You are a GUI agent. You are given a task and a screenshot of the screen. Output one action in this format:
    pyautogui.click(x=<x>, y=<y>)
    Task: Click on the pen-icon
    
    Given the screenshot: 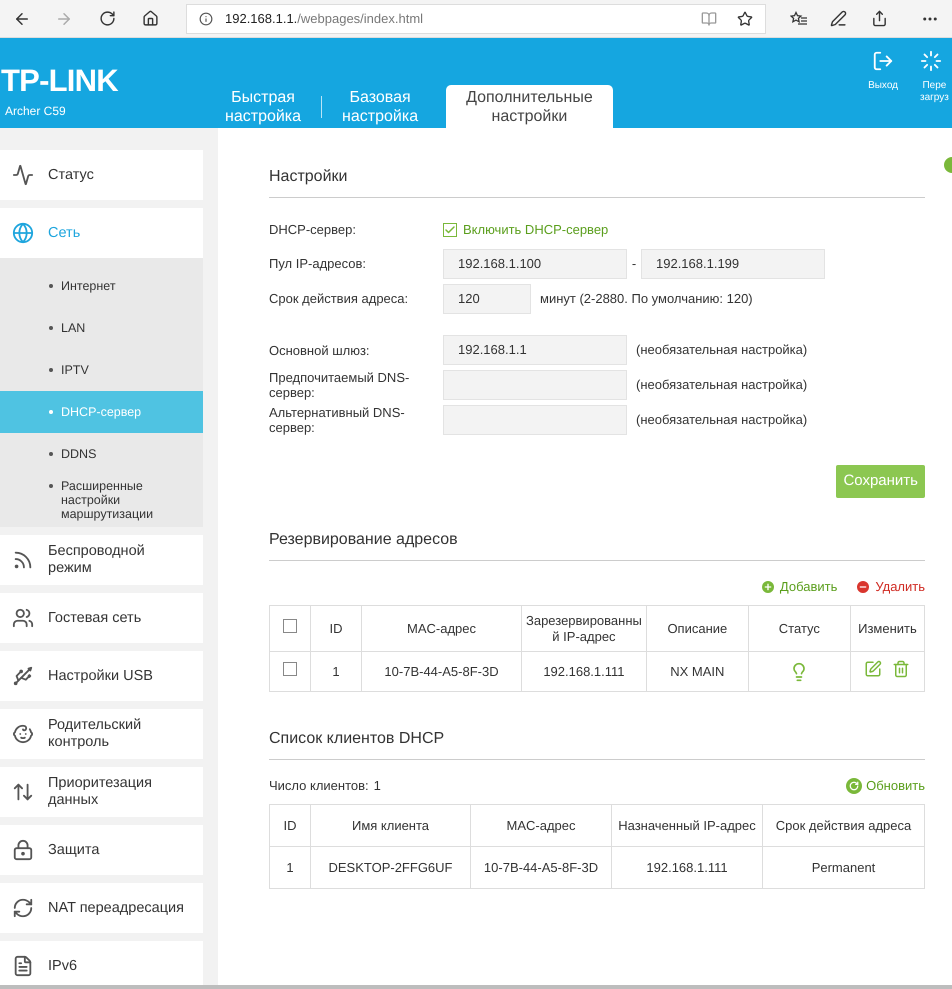 What is the action you would take?
    pyautogui.click(x=838, y=18)
    